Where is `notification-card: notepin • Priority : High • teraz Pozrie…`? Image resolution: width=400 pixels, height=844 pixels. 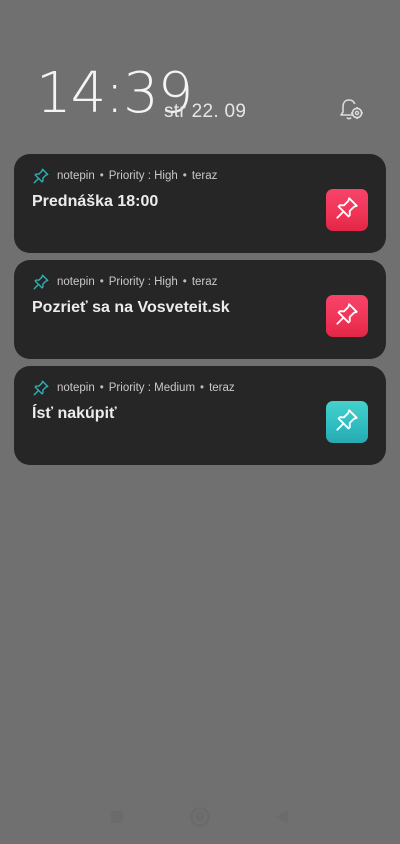 notification-card: notepin • Priority : High • teraz Pozrie… is located at coordinates (200, 309).